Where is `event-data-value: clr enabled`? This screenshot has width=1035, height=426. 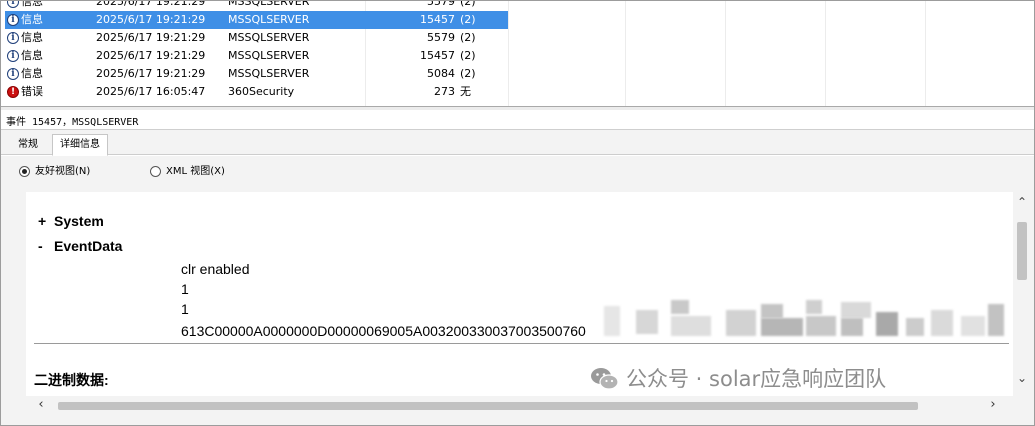 event-data-value: clr enabled is located at coordinates (215, 269).